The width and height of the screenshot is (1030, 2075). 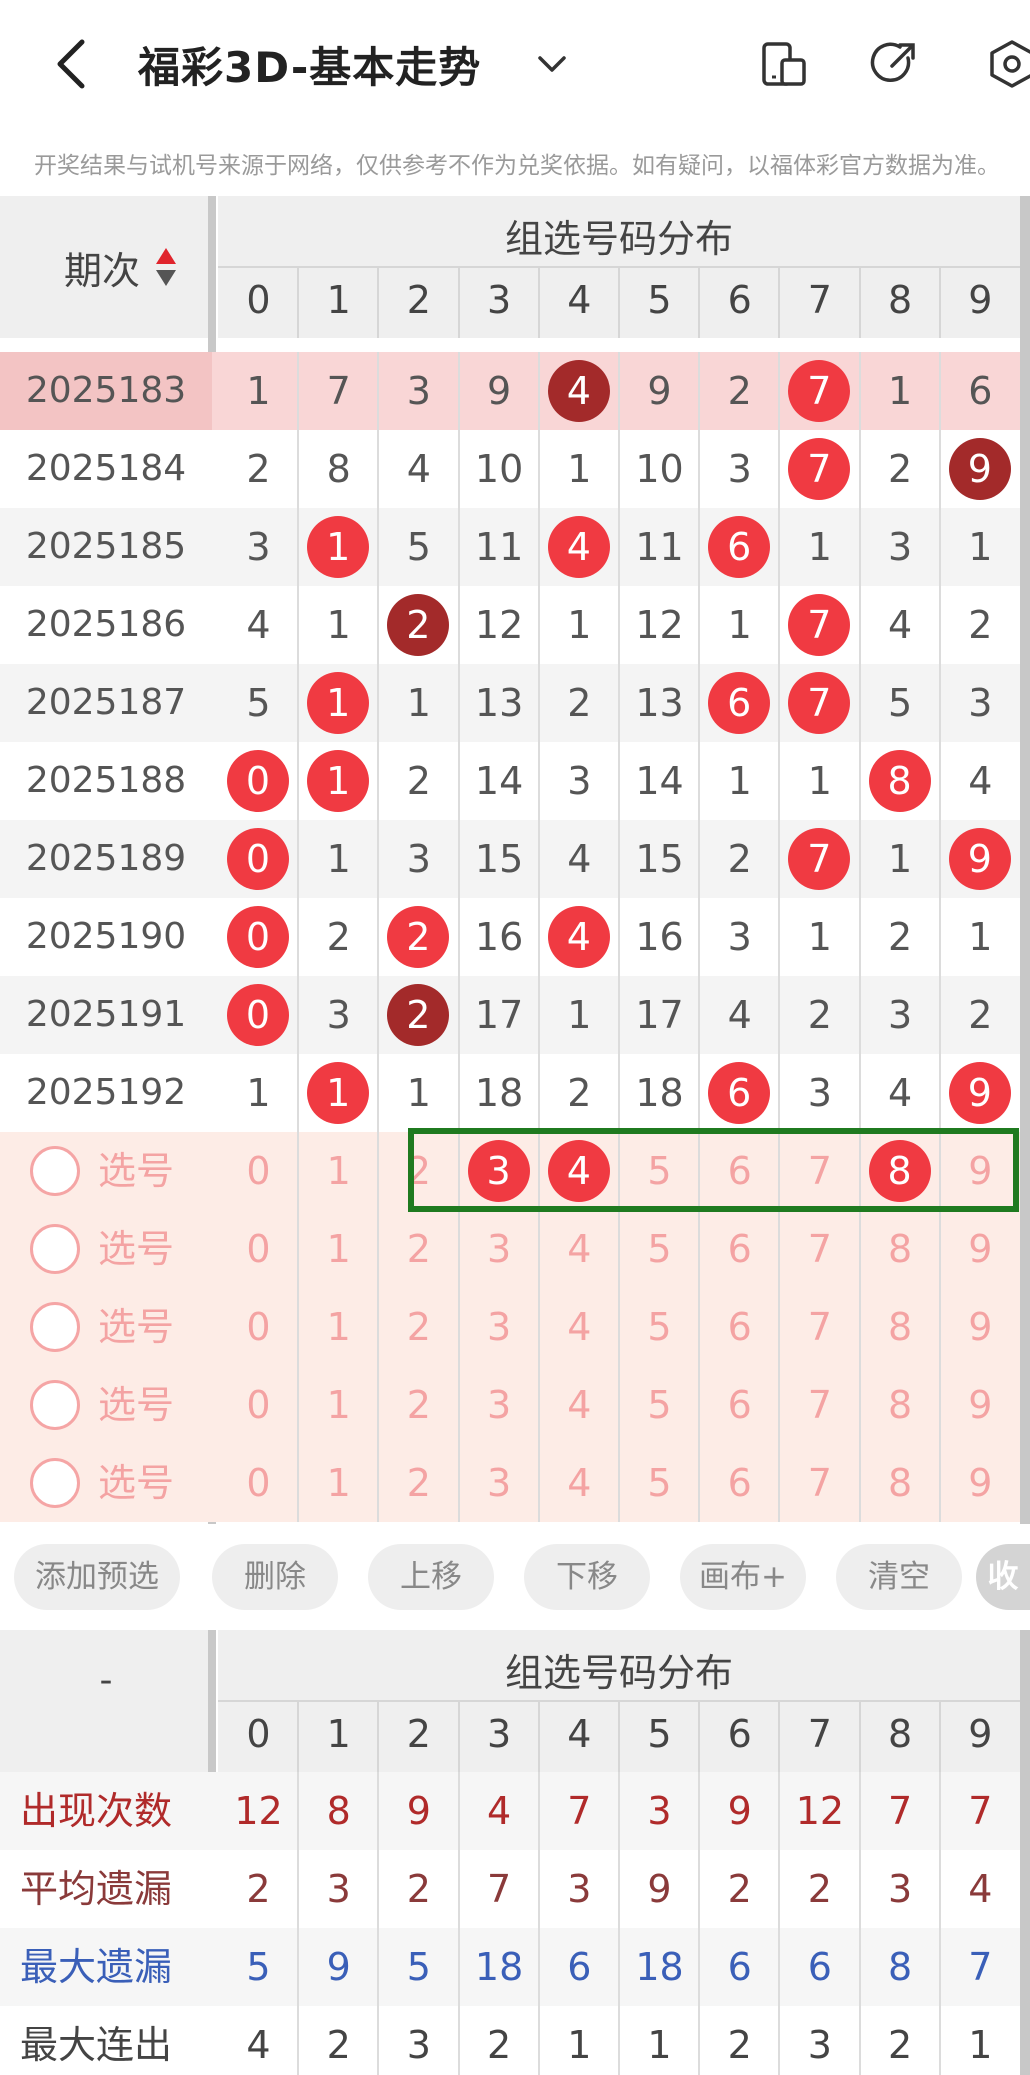 I want to click on title-dropdown-button, so click(x=552, y=64).